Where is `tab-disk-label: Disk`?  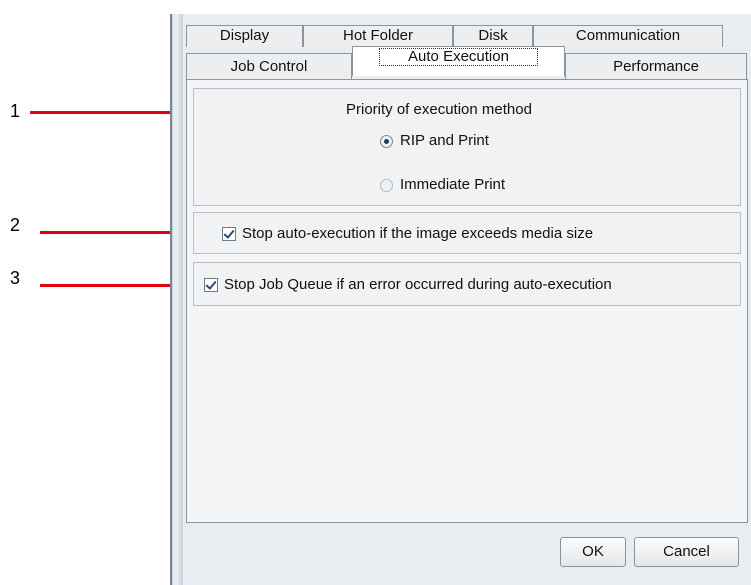 tab-disk-label: Disk is located at coordinates (493, 35).